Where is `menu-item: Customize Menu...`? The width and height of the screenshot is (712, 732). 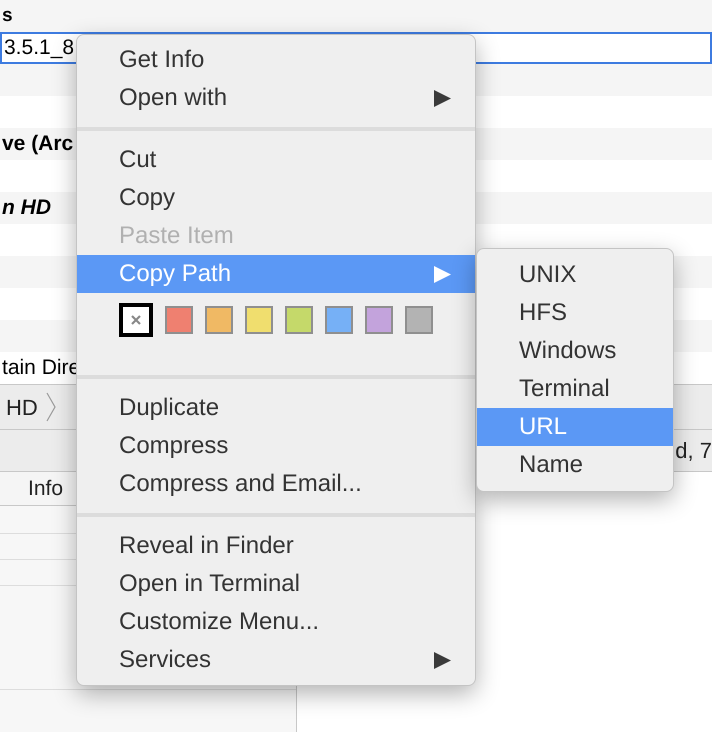 menu-item: Customize Menu... is located at coordinates (276, 622).